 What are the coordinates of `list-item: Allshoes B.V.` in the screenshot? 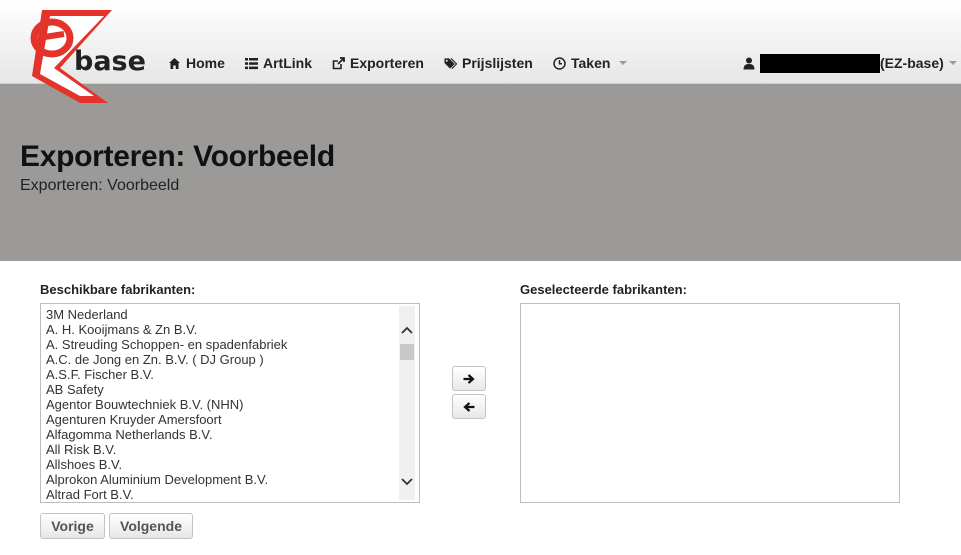 It's located at (222, 464).